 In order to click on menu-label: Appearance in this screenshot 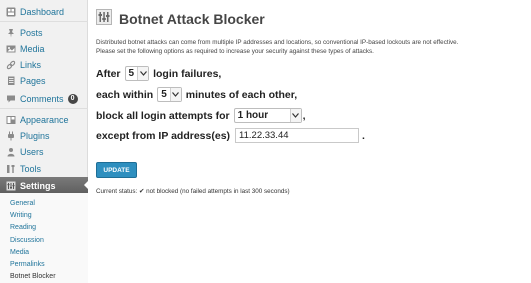, I will do `click(44, 119)`.